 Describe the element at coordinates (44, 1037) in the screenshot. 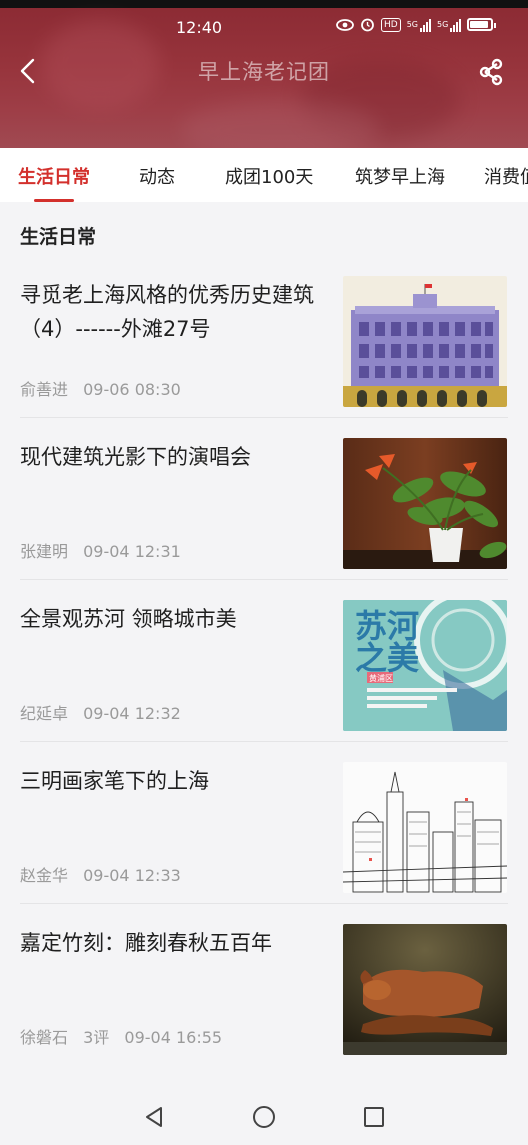

I see `article-author: 徐磐石` at that location.